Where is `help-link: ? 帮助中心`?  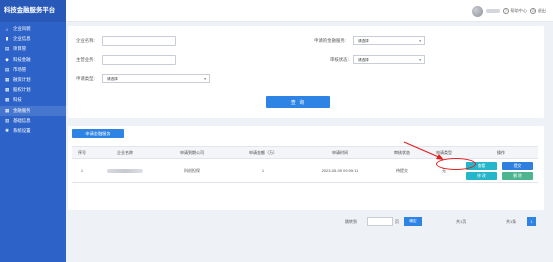
help-link: ? 帮助中心 is located at coordinates (514, 11).